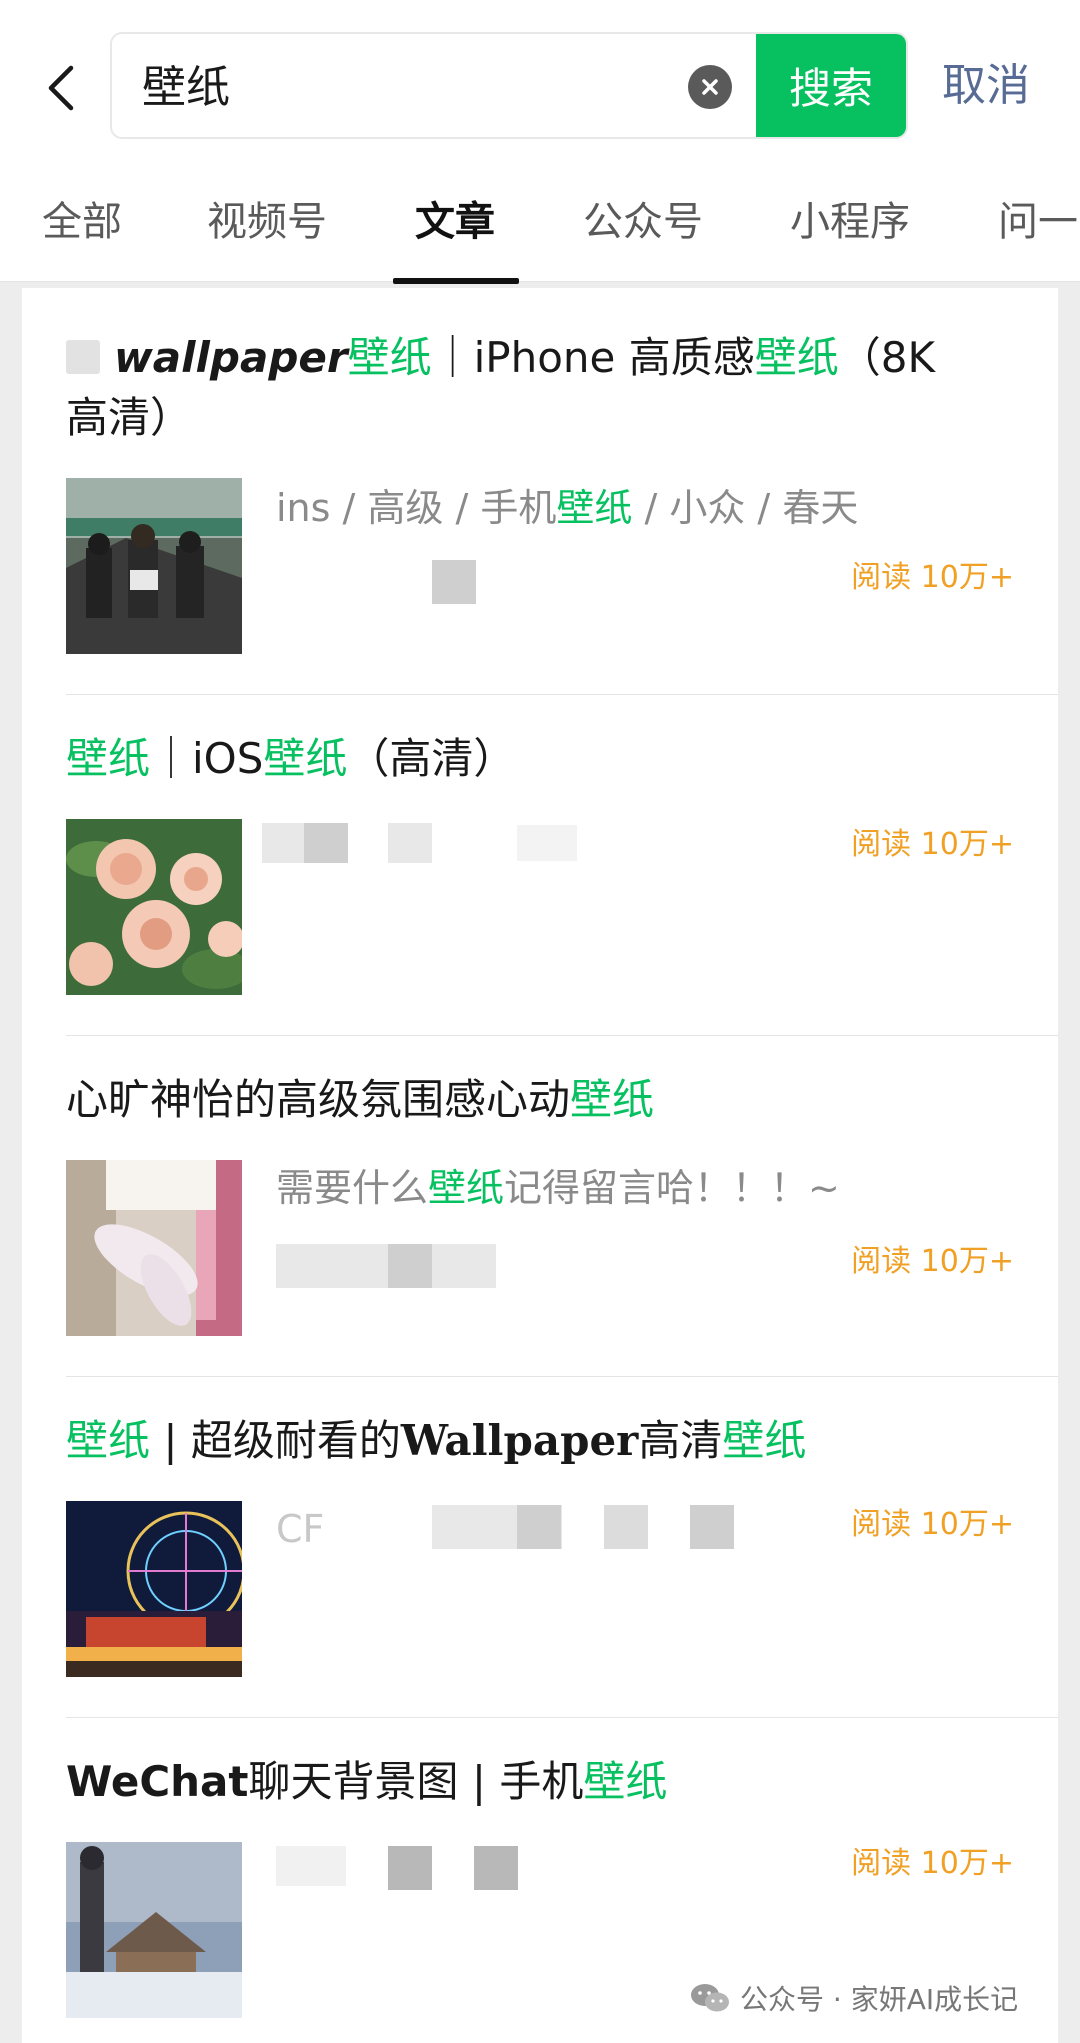 The height and width of the screenshot is (2043, 1080). Describe the element at coordinates (831, 85) in the screenshot. I see `search-button: 搜索` at that location.